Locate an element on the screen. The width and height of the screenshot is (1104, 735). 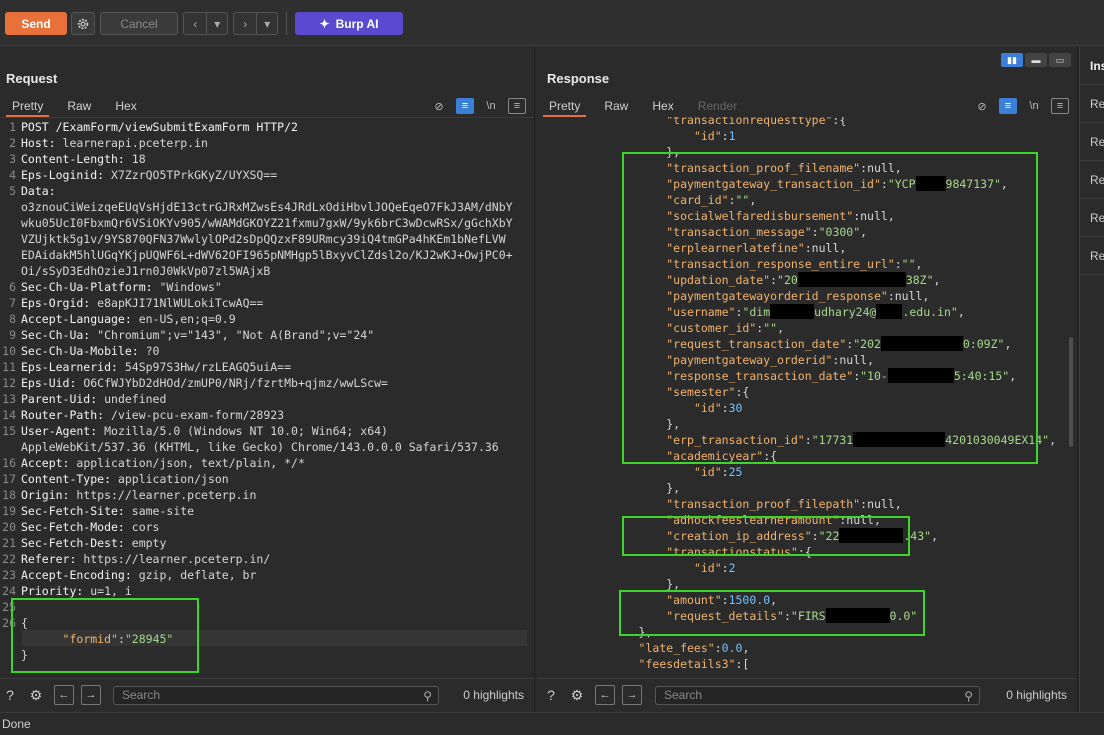
line-number: 13 is located at coordinates (9, 399).